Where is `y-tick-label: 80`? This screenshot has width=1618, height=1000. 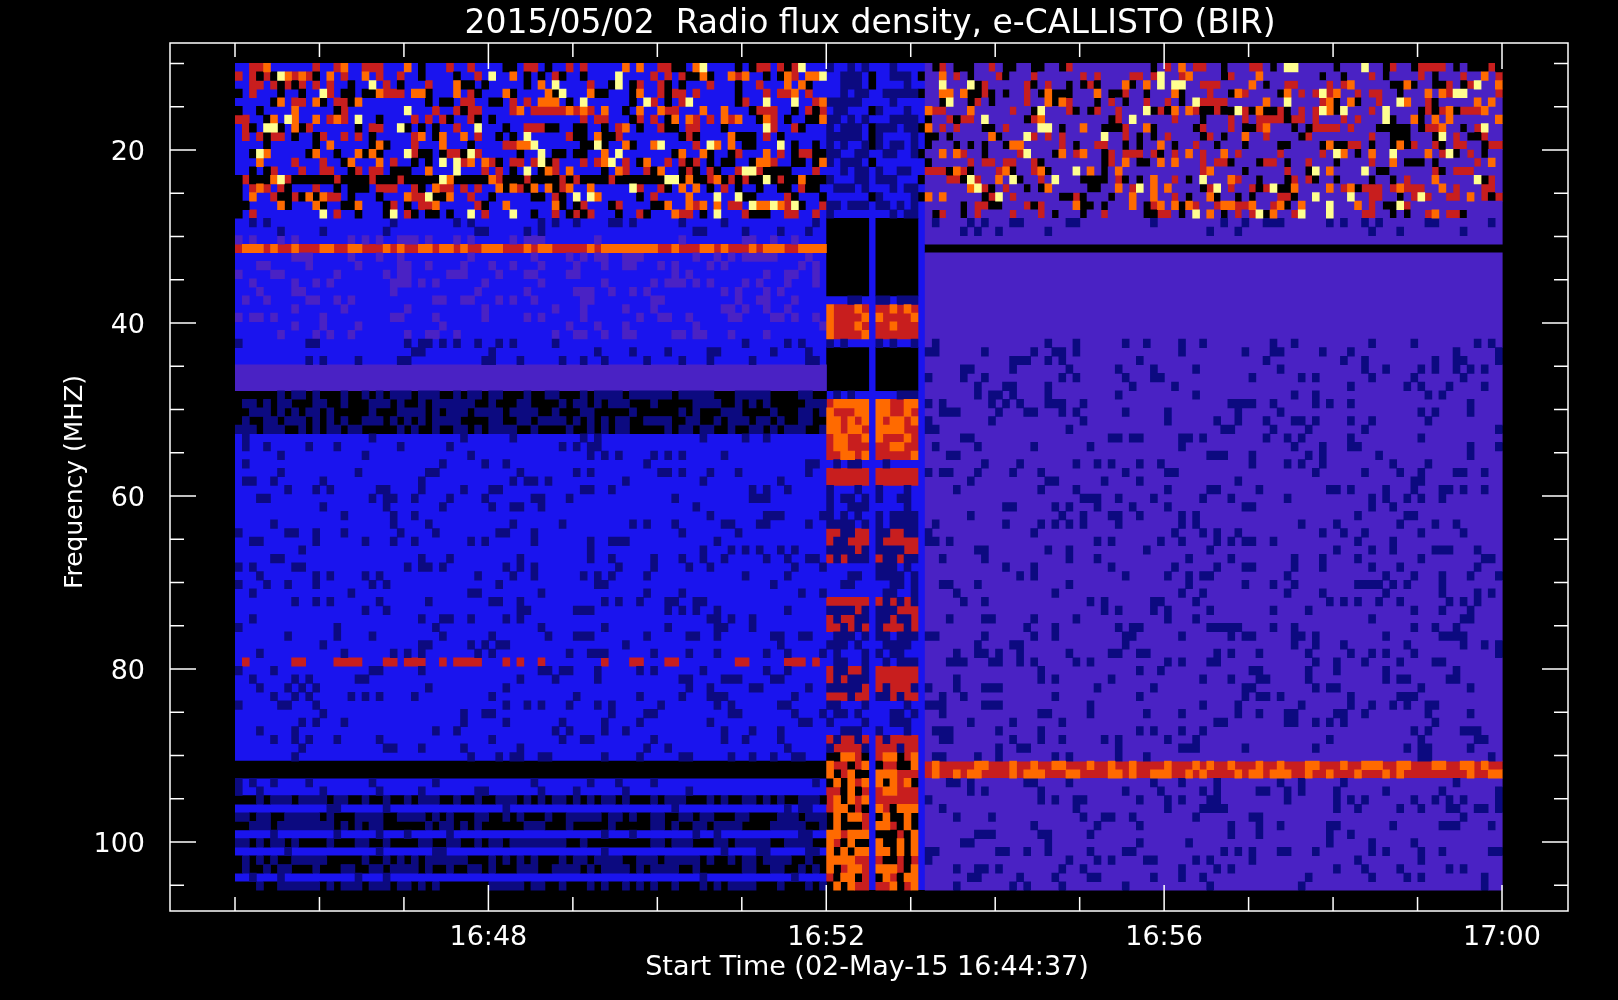
y-tick-label: 80 is located at coordinates (127, 669).